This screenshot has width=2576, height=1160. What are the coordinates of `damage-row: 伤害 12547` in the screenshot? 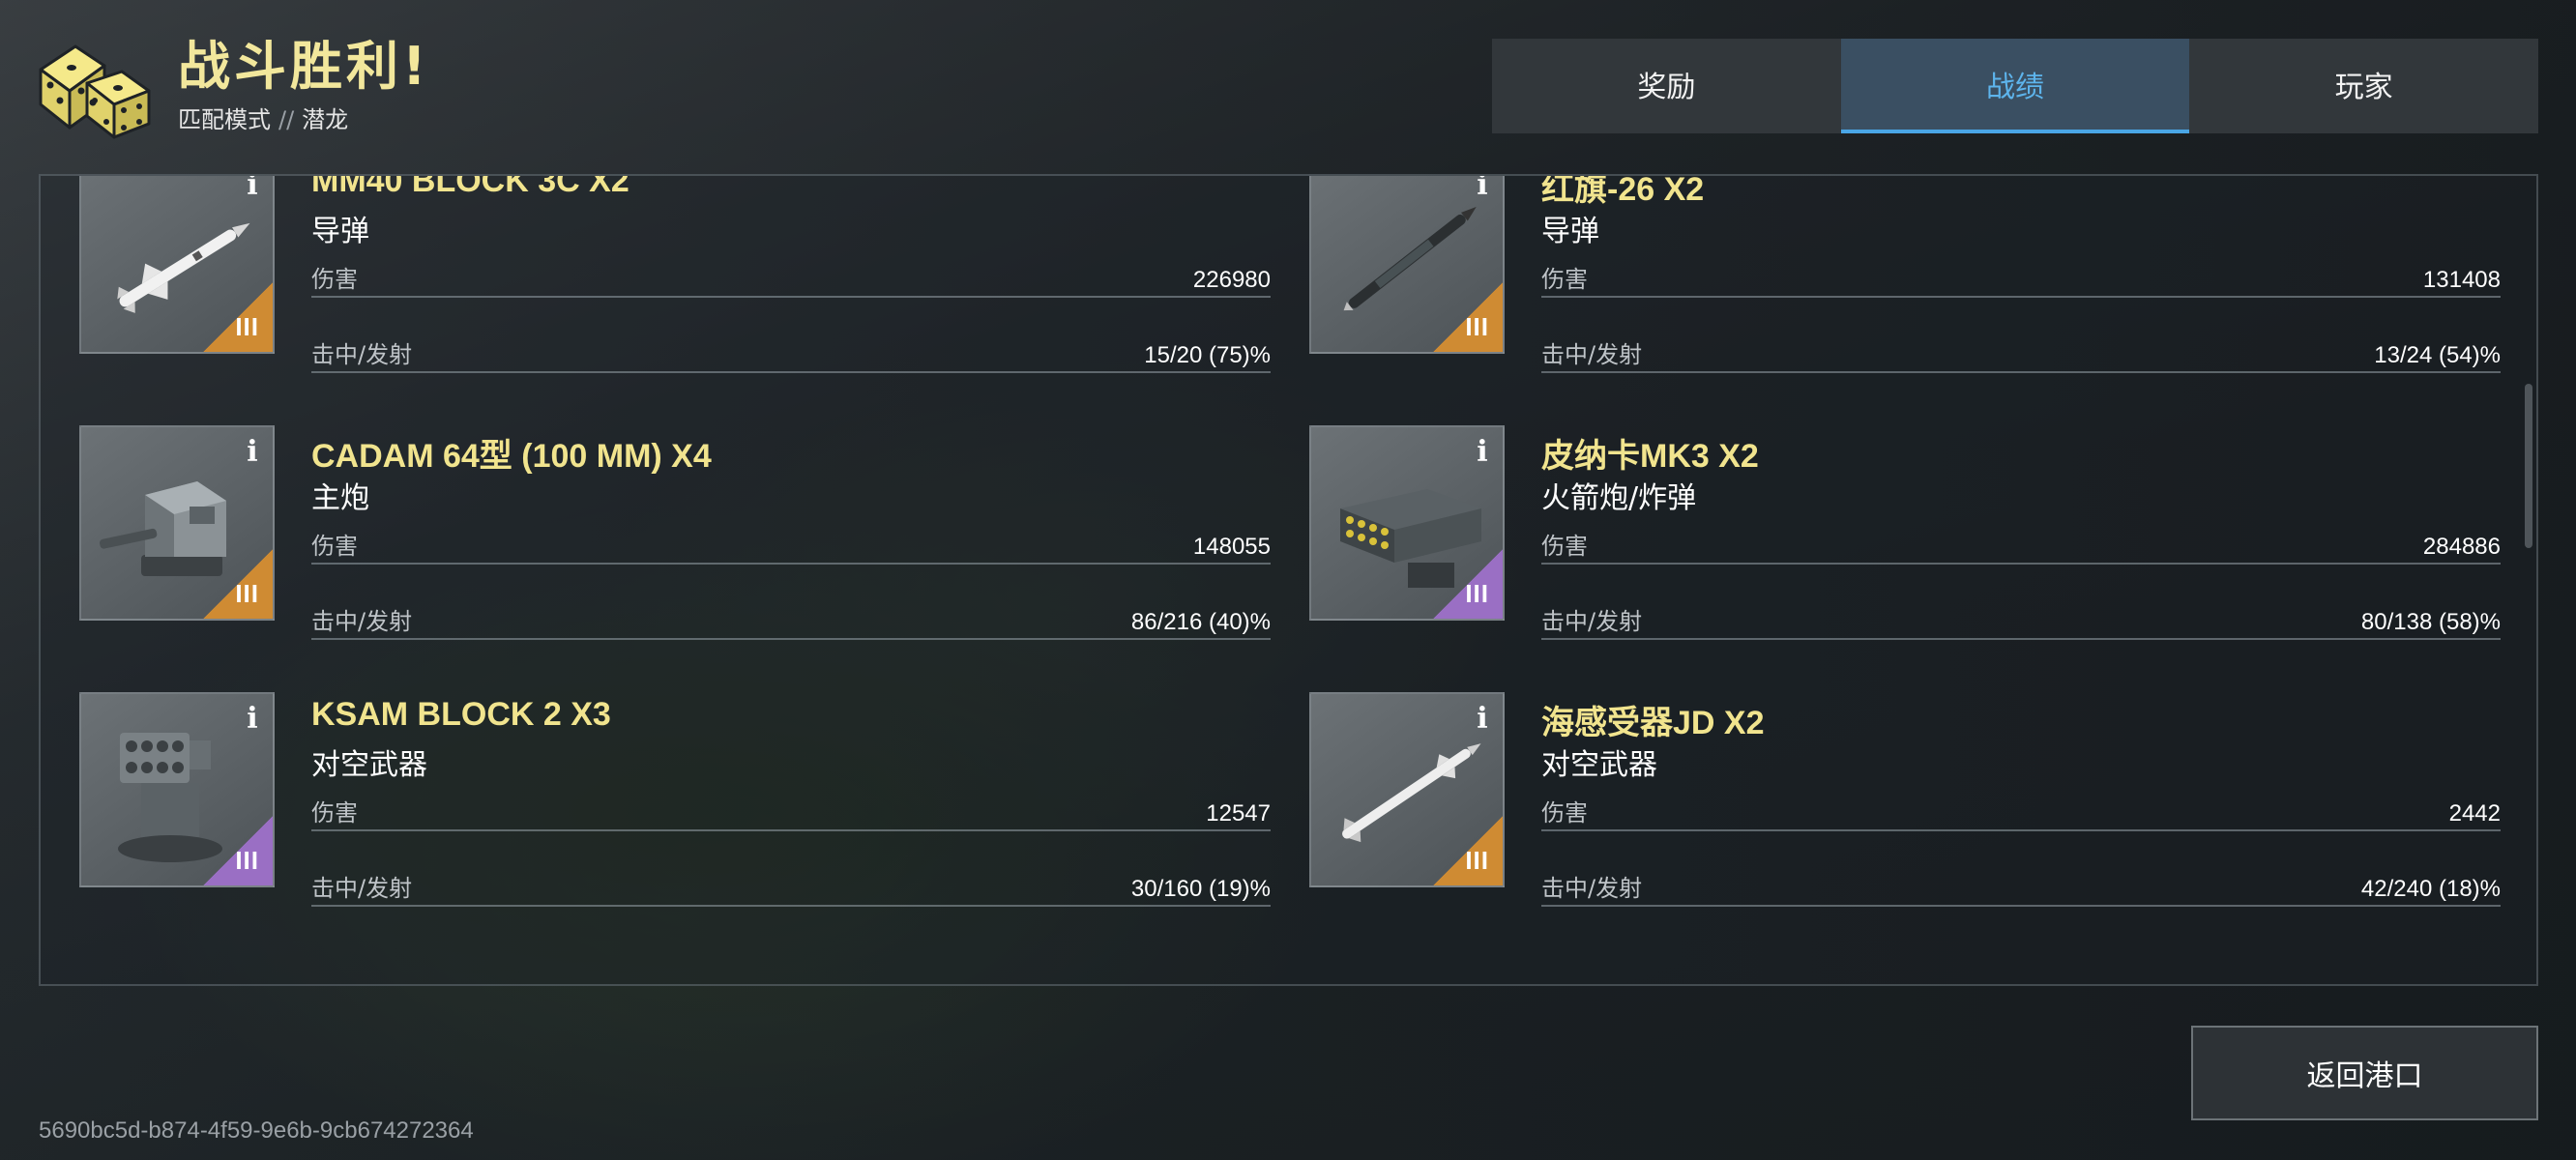 It's located at (791, 812).